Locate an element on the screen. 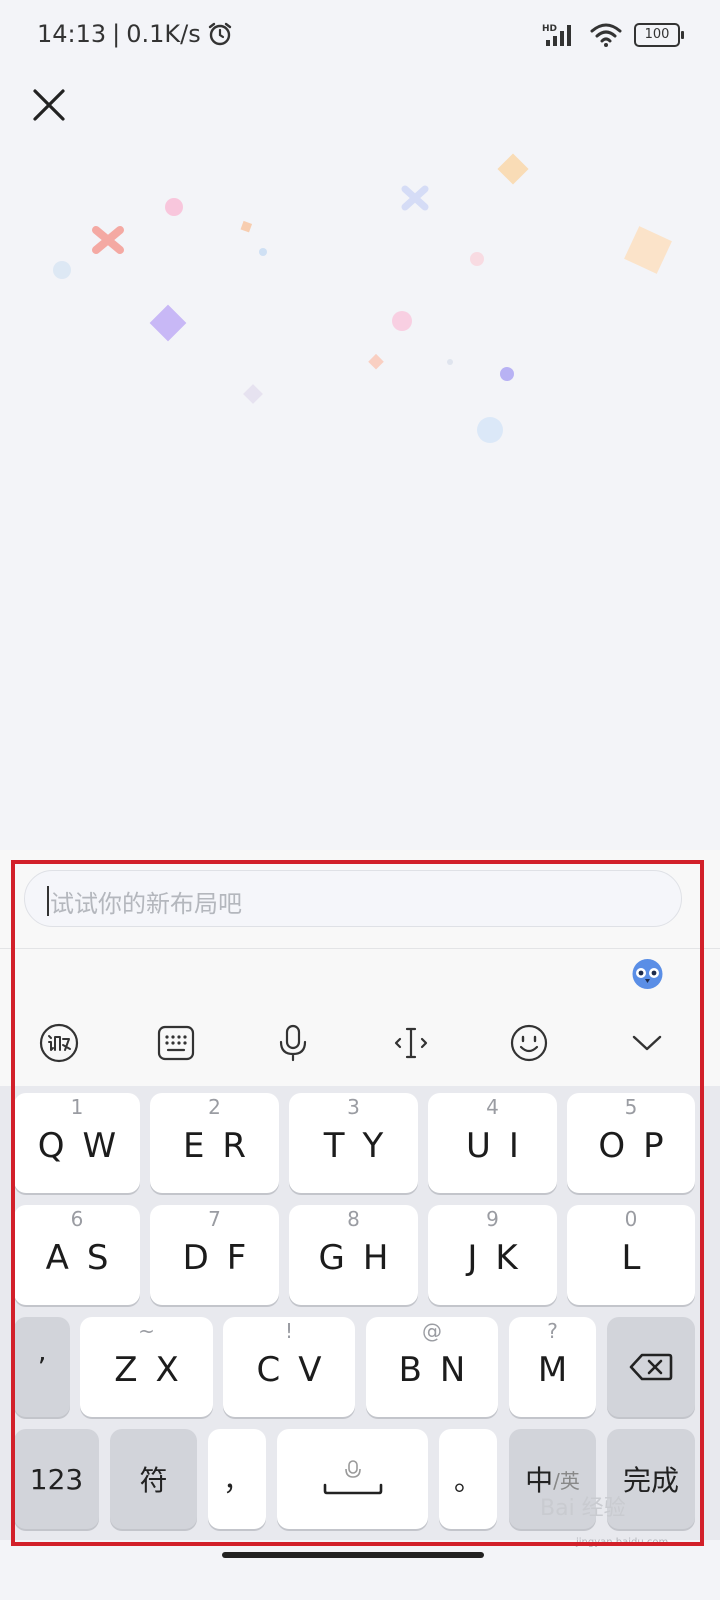  key-label: TY is located at coordinates (362, 1146).